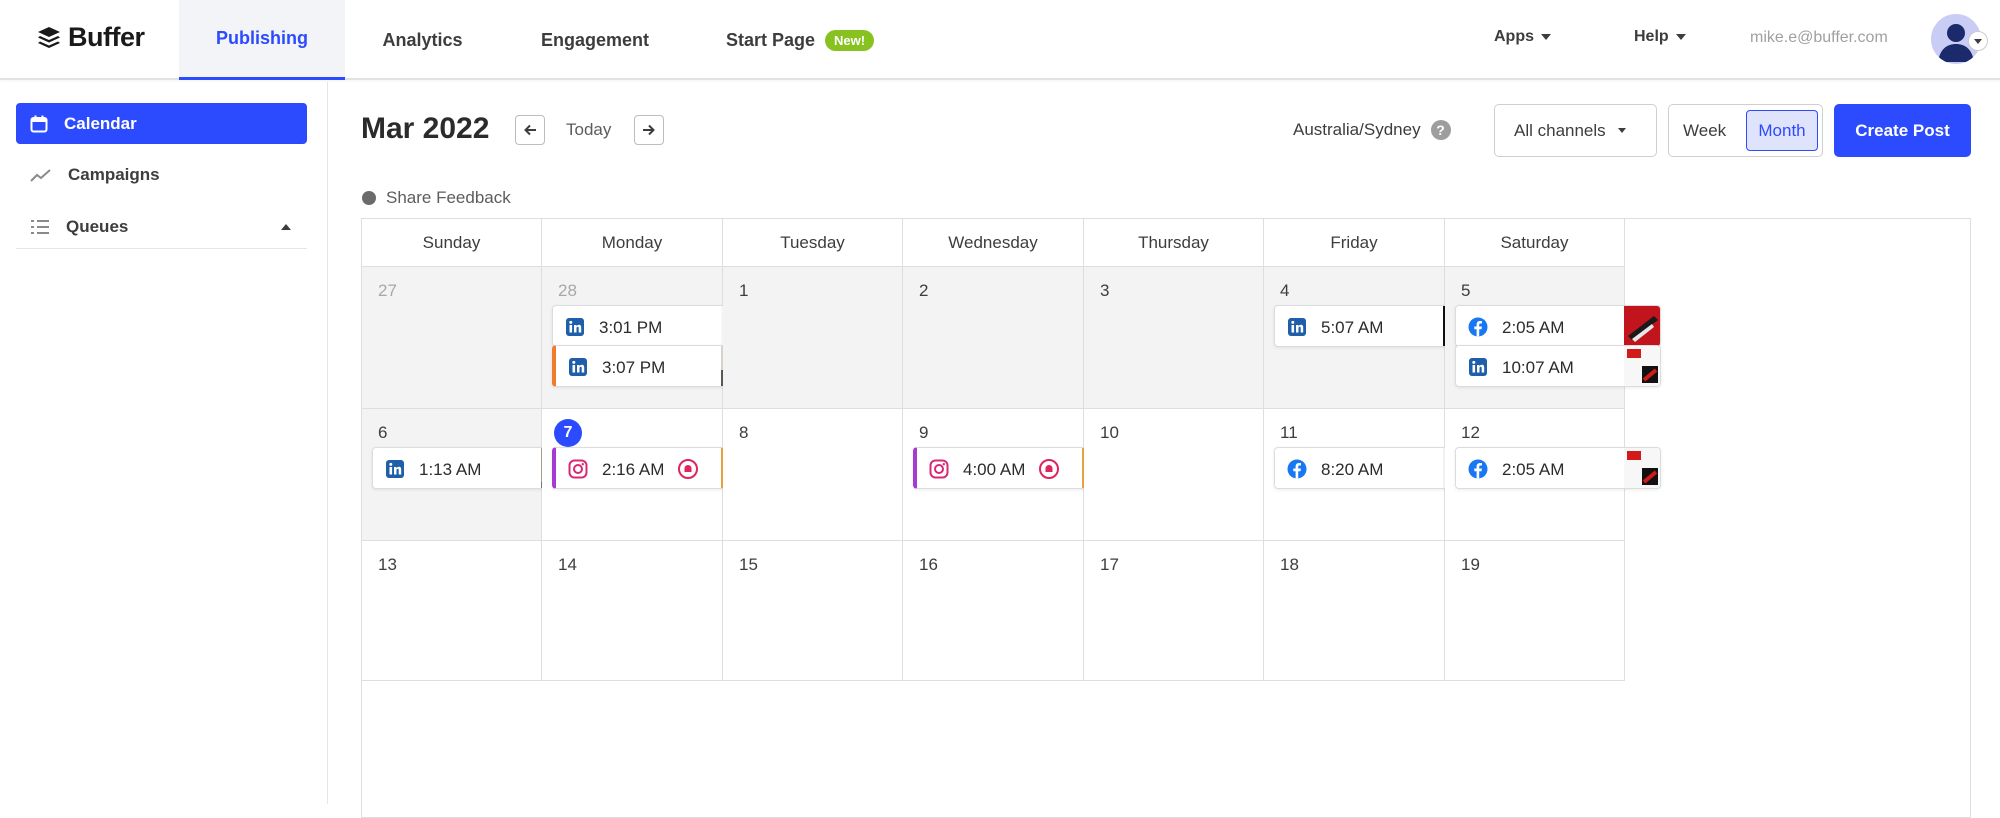 This screenshot has height=818, width=2000. Describe the element at coordinates (100, 123) in the screenshot. I see `sidebar-item-label: Calendar` at that location.